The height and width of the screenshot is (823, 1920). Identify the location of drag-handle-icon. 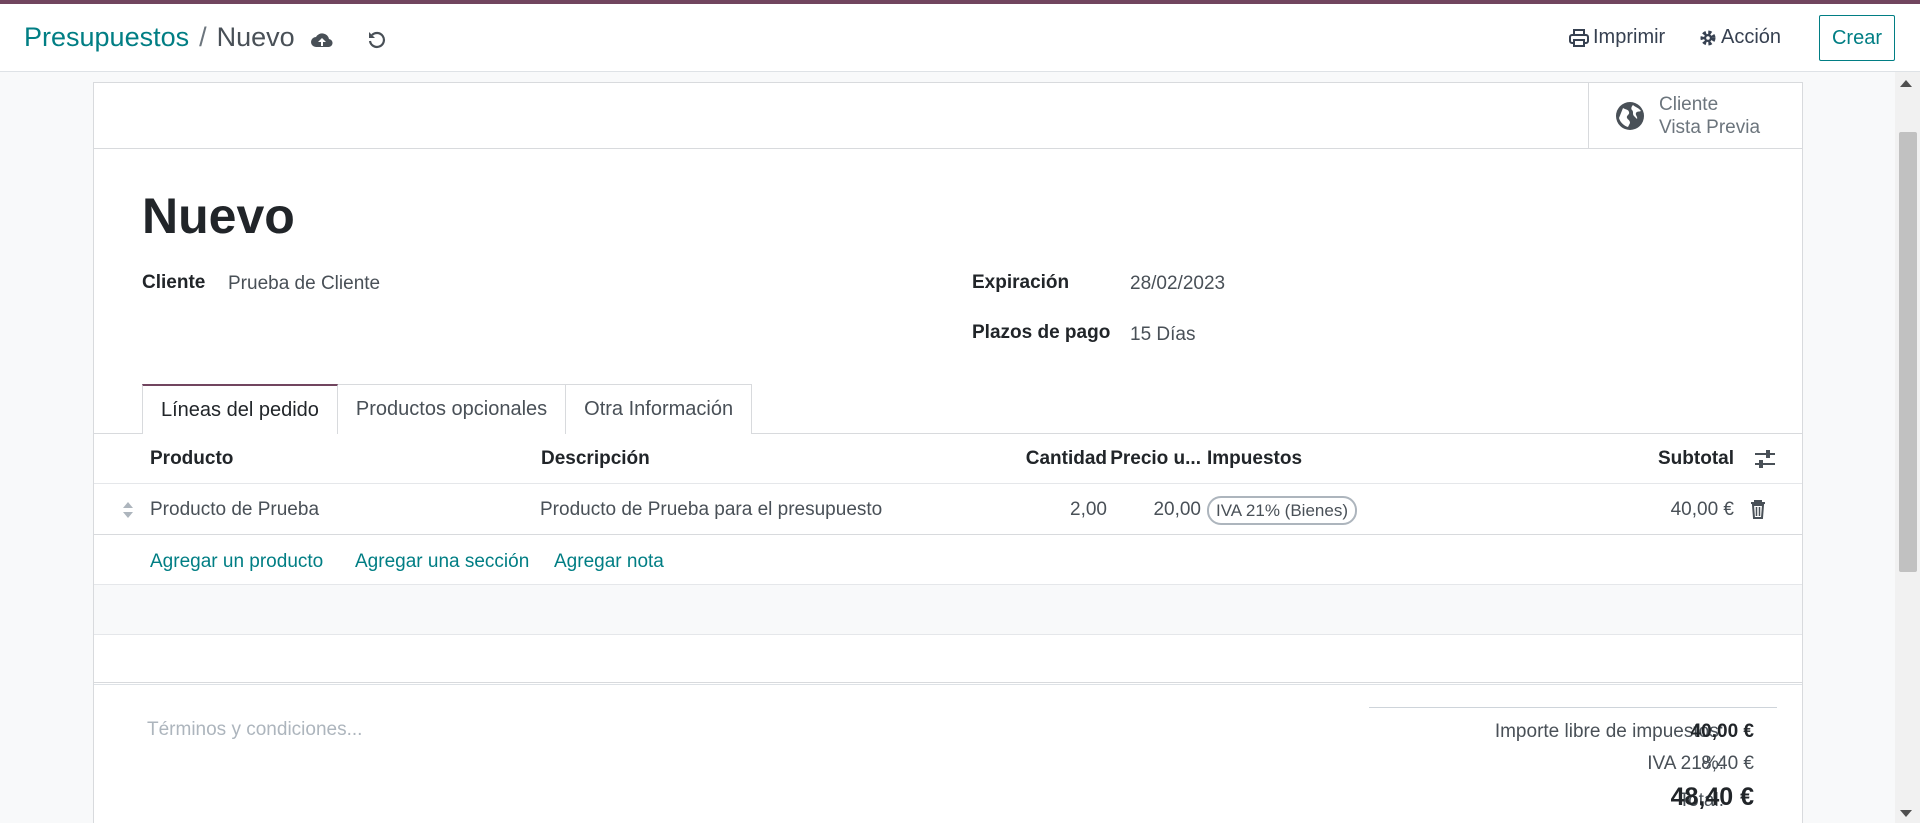
(128, 512).